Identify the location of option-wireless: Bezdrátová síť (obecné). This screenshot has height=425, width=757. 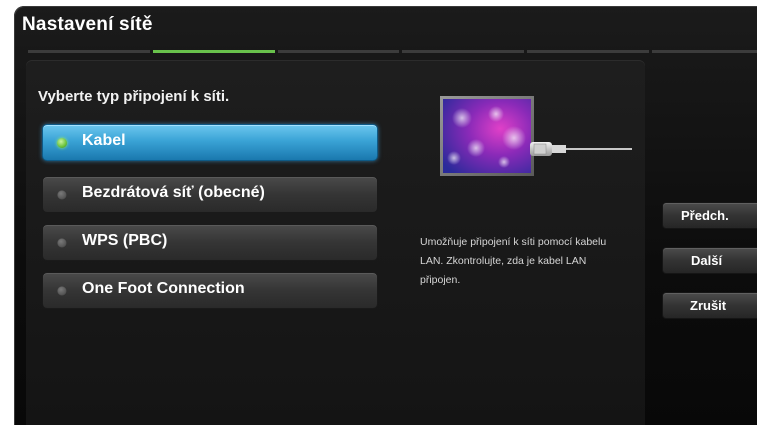
(210, 194).